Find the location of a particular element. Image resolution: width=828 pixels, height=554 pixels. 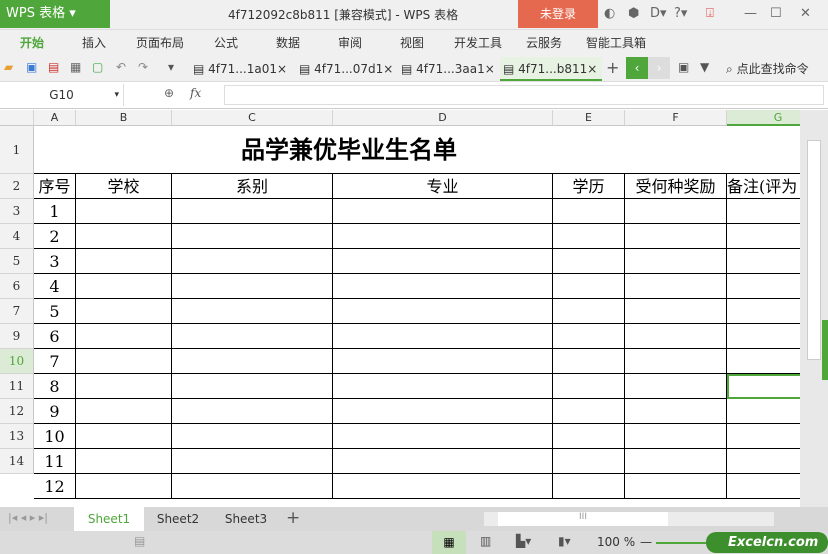

row-header-5: 5 is located at coordinates (17, 261).